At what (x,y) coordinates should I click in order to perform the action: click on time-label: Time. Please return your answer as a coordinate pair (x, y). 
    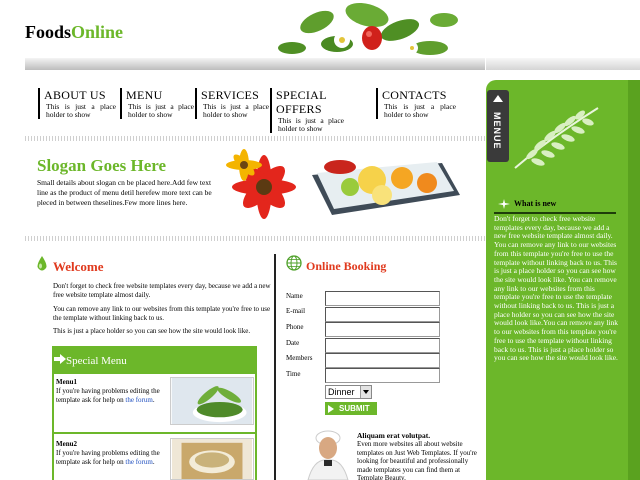
    Looking at the image, I should click on (293, 374).